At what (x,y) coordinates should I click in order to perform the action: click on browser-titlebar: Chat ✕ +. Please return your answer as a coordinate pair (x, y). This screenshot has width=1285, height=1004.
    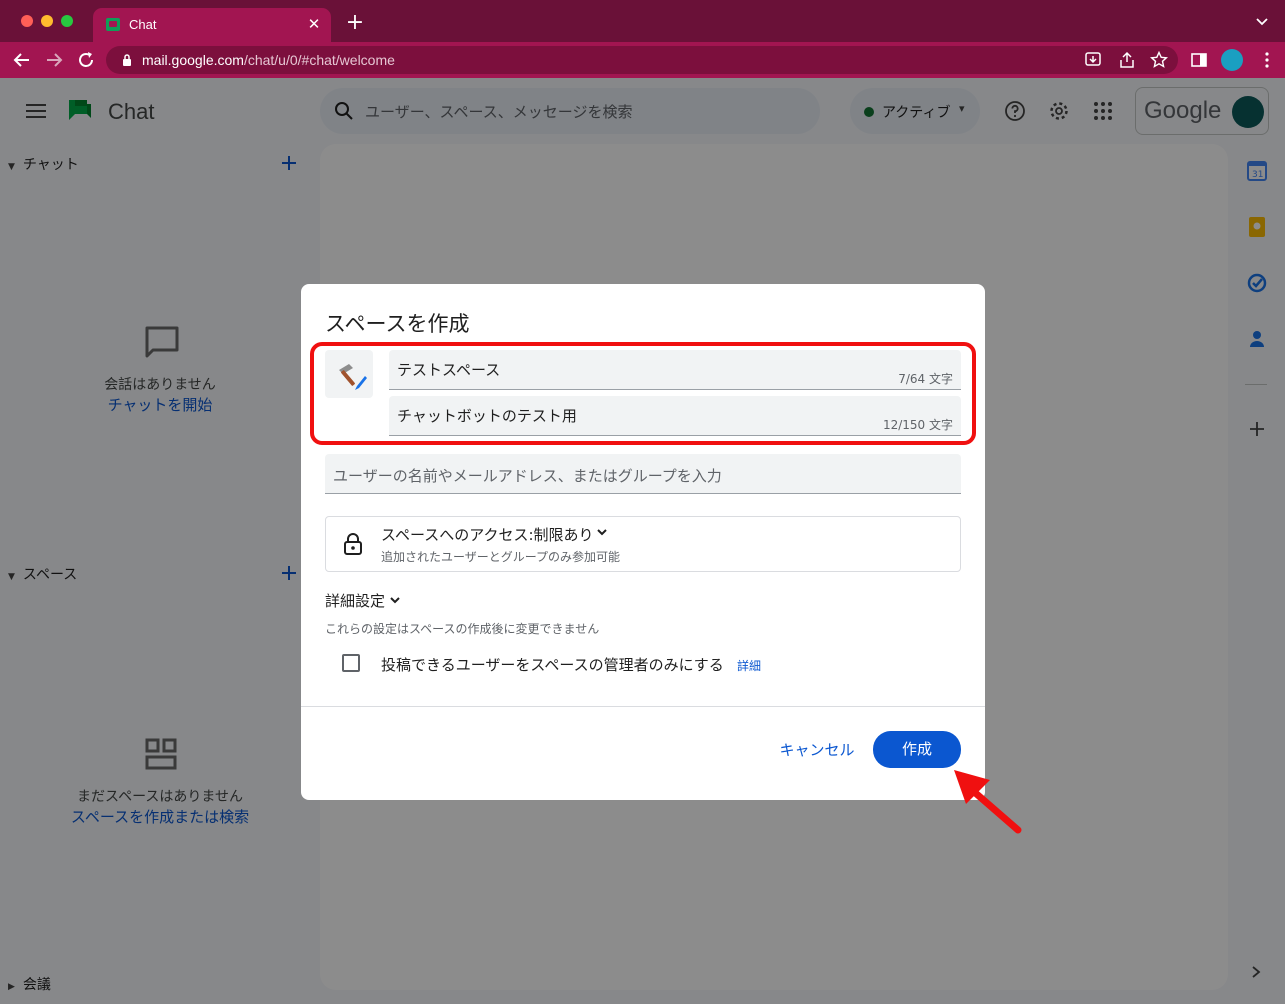
    Looking at the image, I should click on (642, 21).